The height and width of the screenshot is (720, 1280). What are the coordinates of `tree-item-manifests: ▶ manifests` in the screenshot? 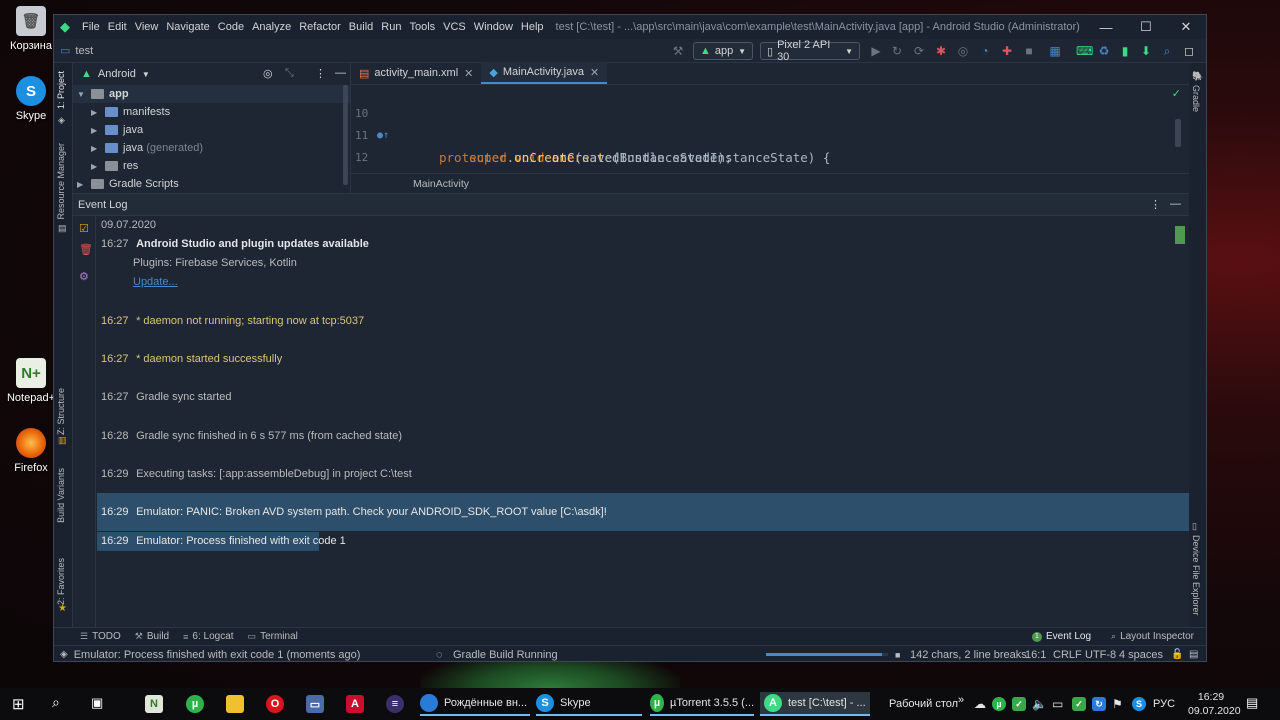 It's located at (211, 112).